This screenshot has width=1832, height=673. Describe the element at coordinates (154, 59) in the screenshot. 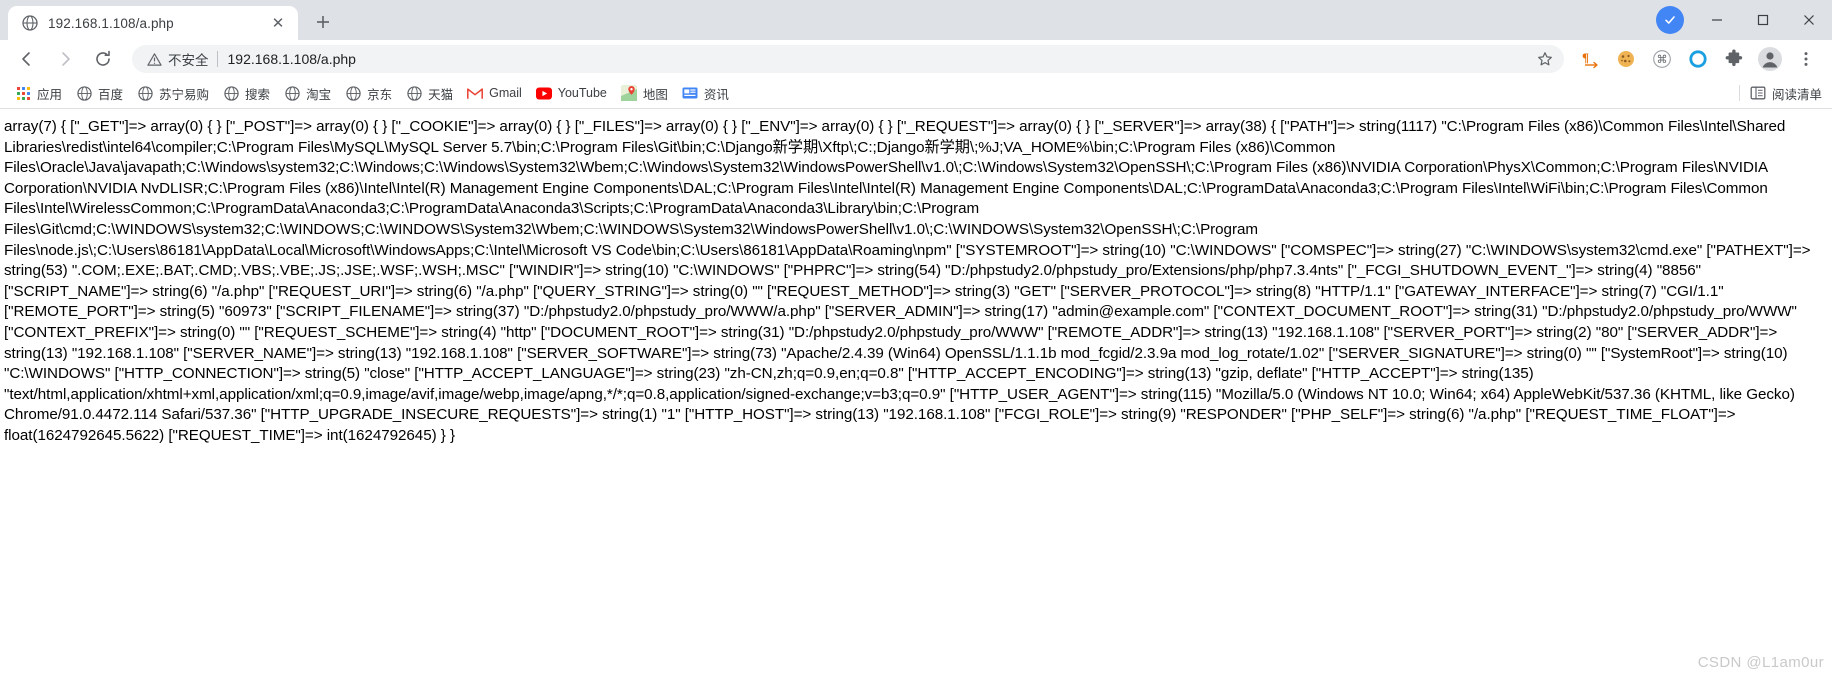

I see `warning-triangle-icon` at that location.